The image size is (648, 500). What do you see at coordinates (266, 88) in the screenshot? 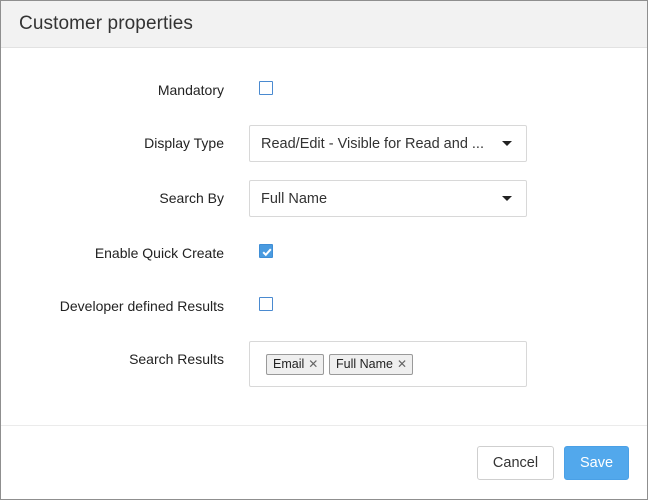
I see `mandatory-checkbox` at bounding box center [266, 88].